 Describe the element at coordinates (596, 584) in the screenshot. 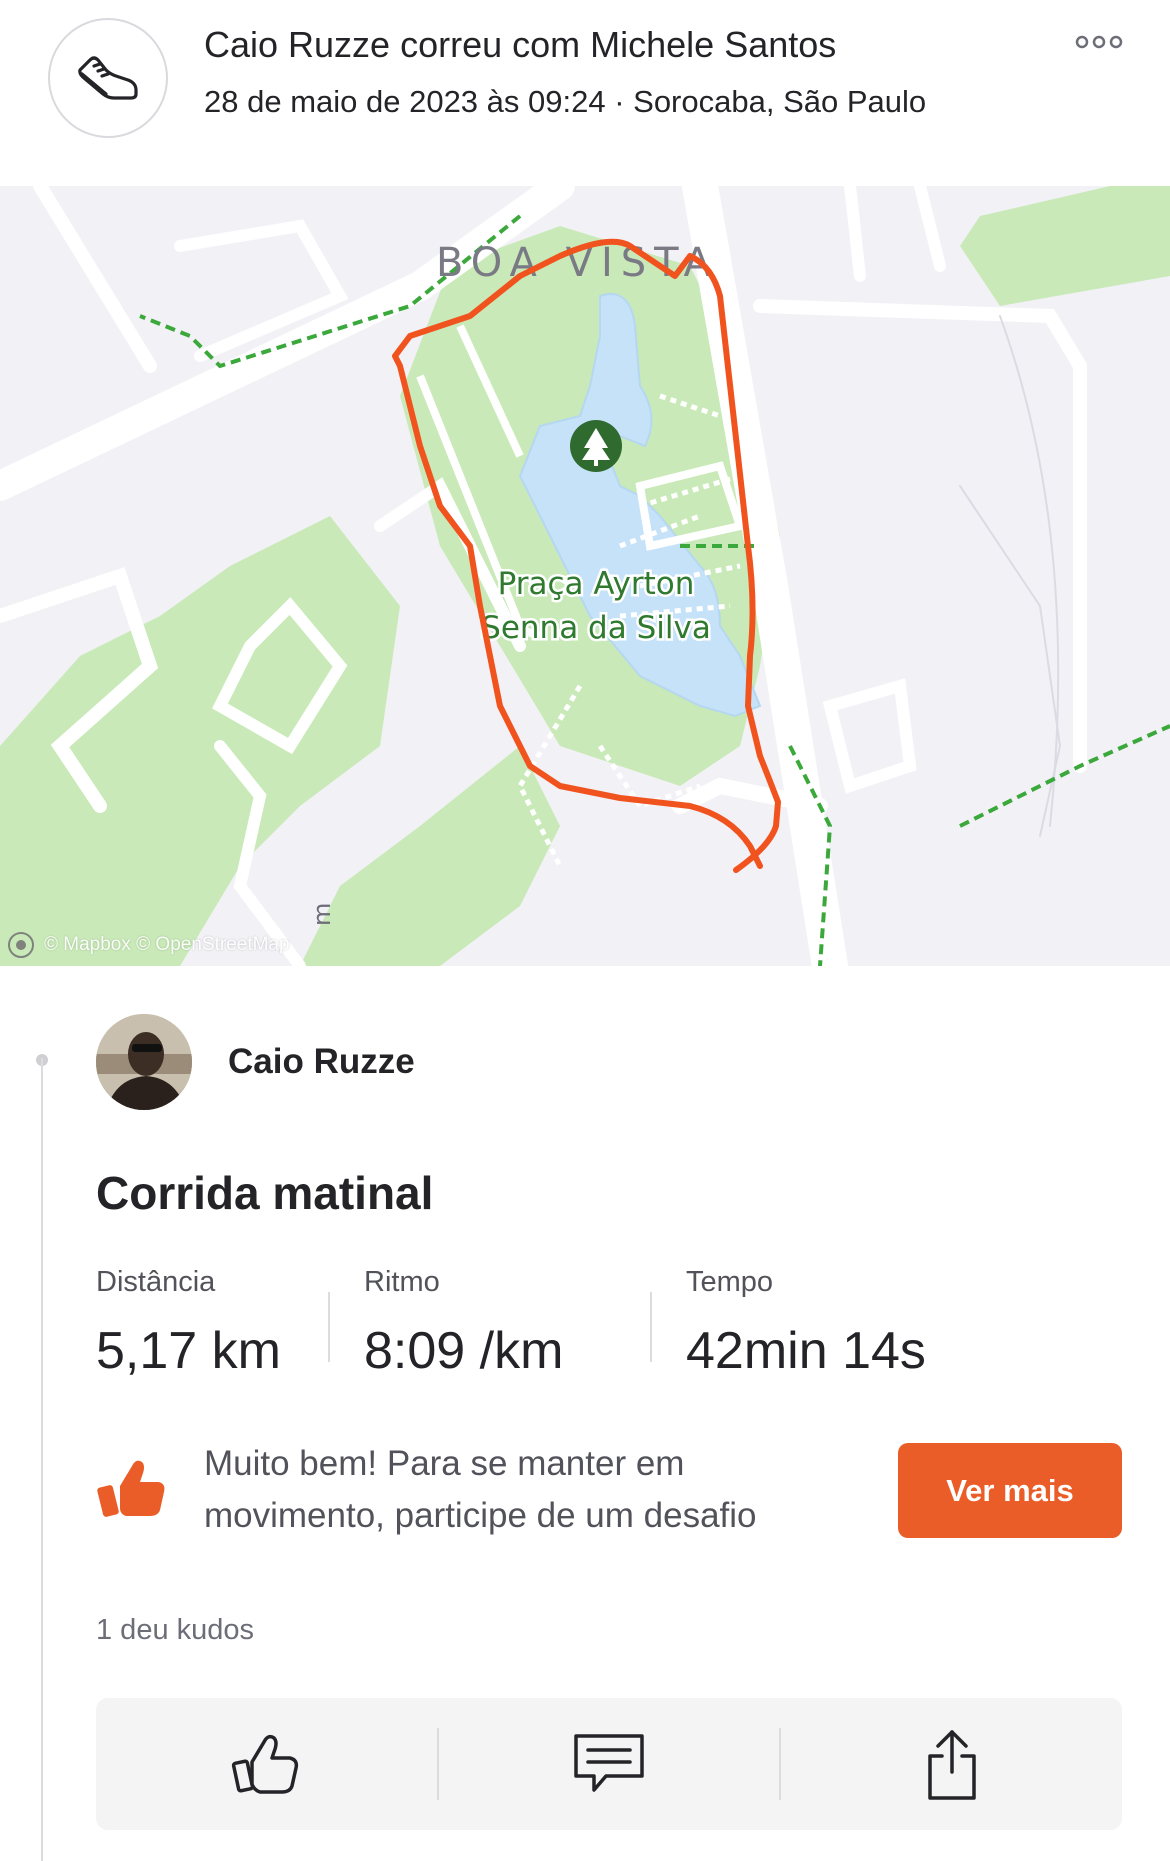

I see `map-park-label-line1: Praça Ayrton` at that location.